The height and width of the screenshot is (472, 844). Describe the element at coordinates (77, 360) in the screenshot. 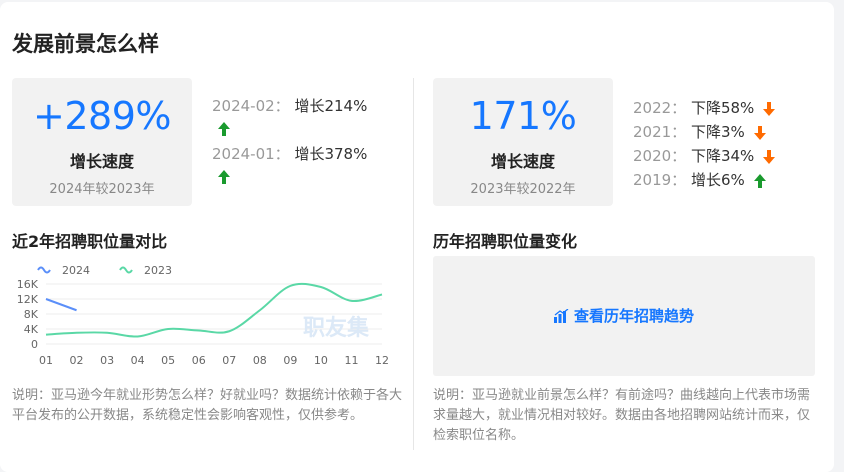

I see `x-tick-label: 02` at that location.